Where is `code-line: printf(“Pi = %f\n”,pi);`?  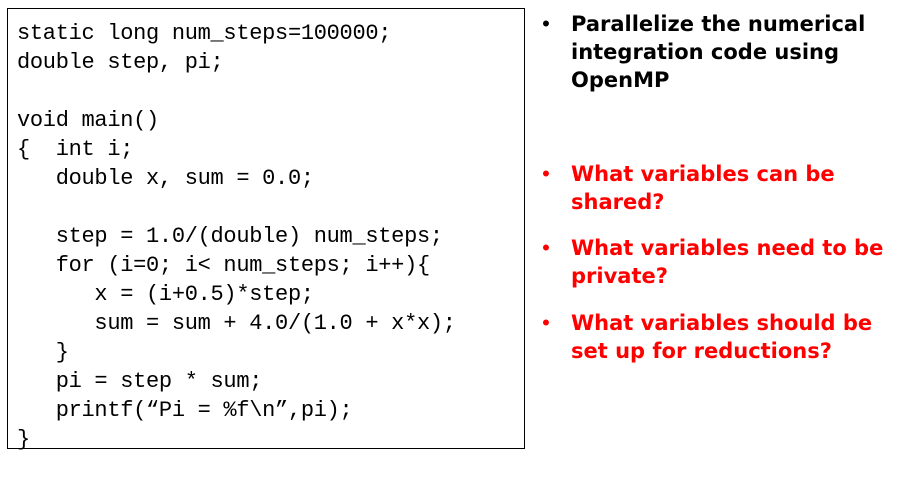
code-line: printf(“Pi = %f\n”,pi); is located at coordinates (185, 410).